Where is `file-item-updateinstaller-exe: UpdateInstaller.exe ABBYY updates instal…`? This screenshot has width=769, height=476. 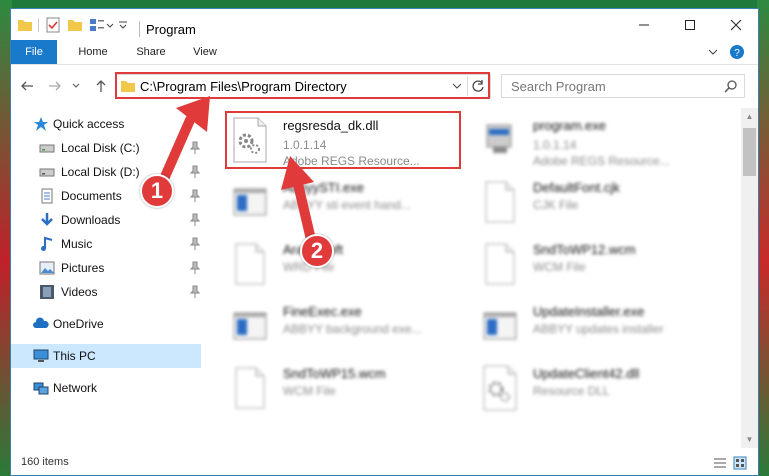
file-item-updateinstaller-exe: UpdateInstaller.exe ABBYY updates instal… is located at coordinates (595, 327).